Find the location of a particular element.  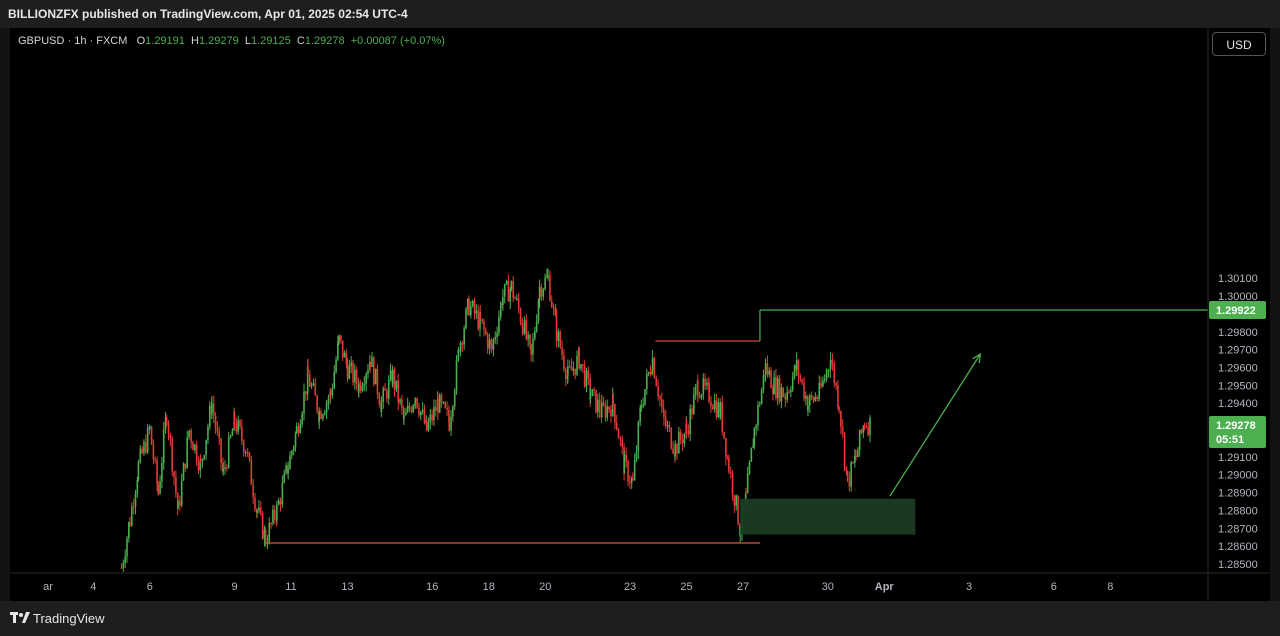

price-tick-label: 1.29600 is located at coordinates (1238, 369).